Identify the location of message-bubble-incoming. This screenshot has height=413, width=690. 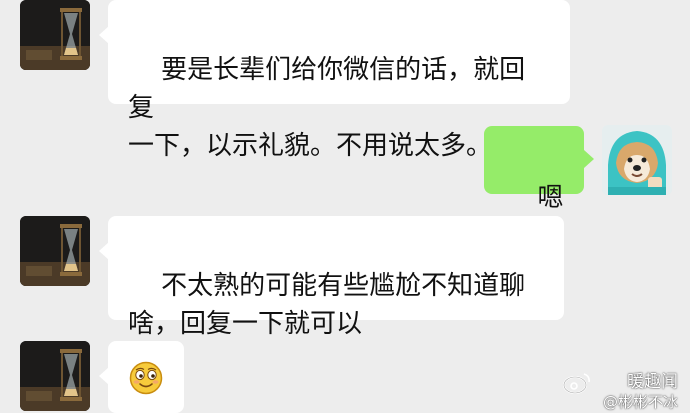
(146, 377).